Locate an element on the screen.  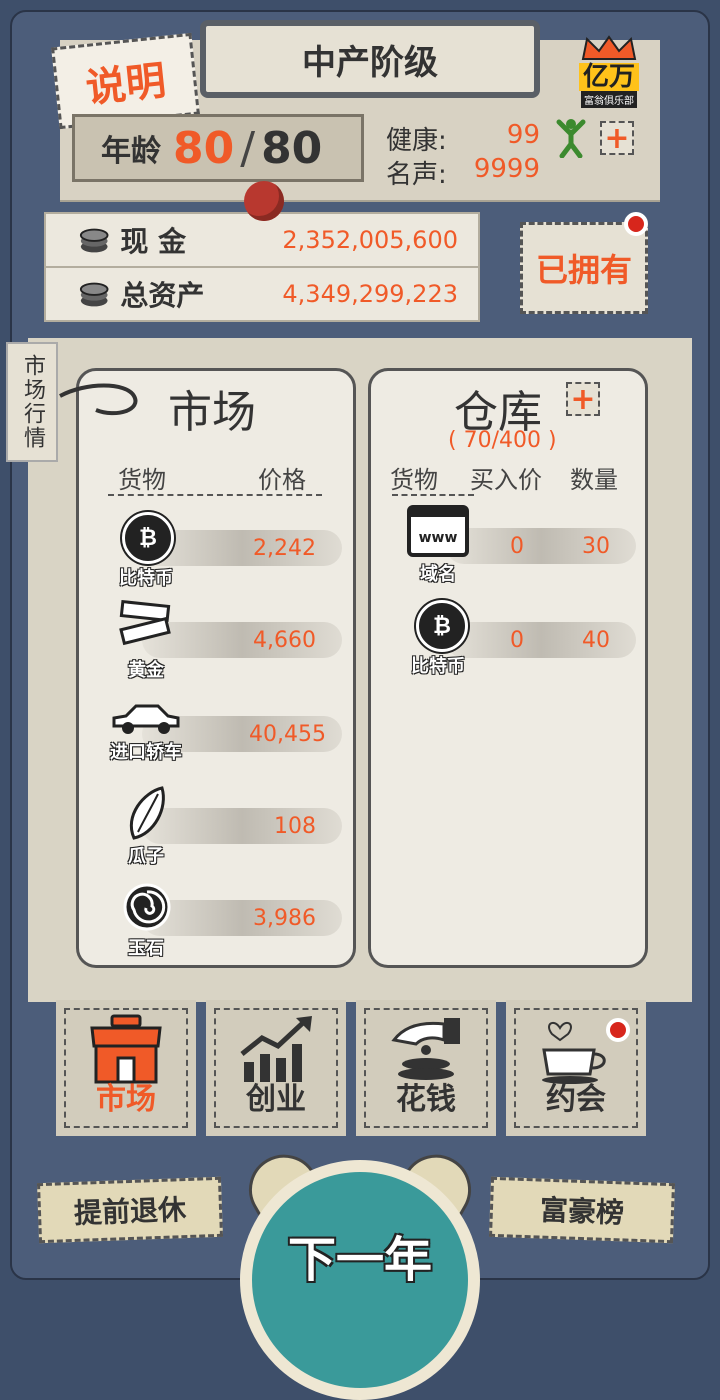
market-item-price: 108 is located at coordinates (295, 826).